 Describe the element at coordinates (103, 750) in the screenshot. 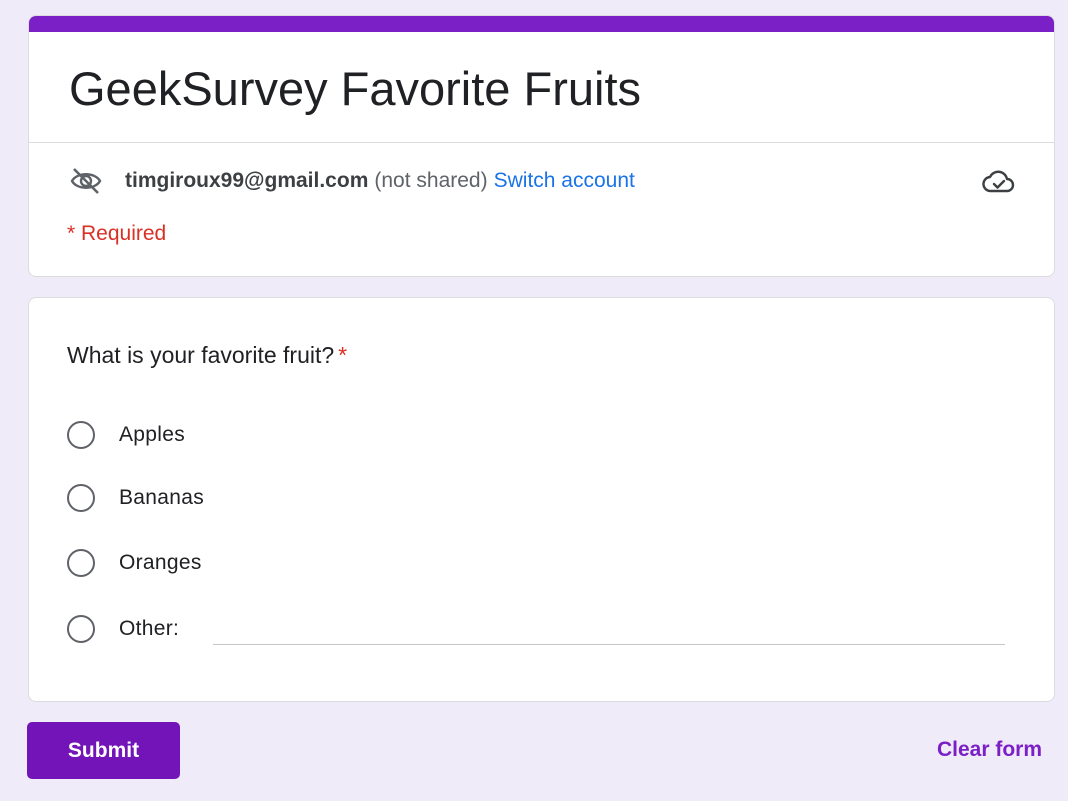

I see `submit-button: Submit` at that location.